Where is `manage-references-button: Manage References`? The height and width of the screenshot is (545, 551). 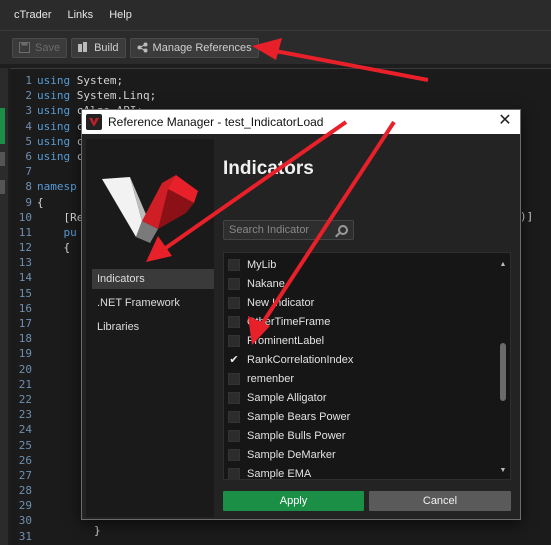
manage-references-button: Manage References is located at coordinates (194, 47).